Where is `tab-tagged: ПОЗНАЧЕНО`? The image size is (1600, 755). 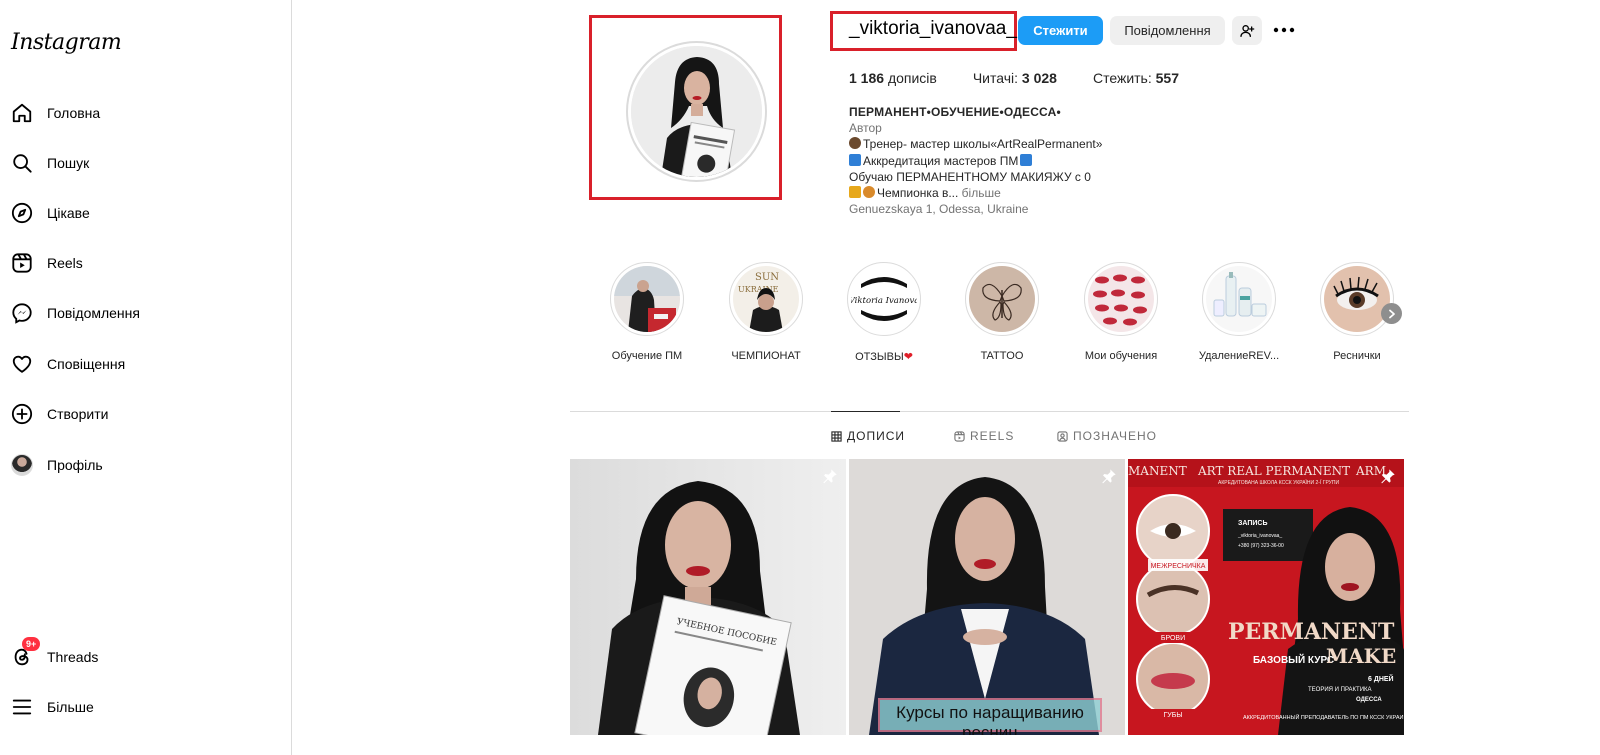 tab-tagged: ПОЗНАЧЕНО is located at coordinates (1107, 436).